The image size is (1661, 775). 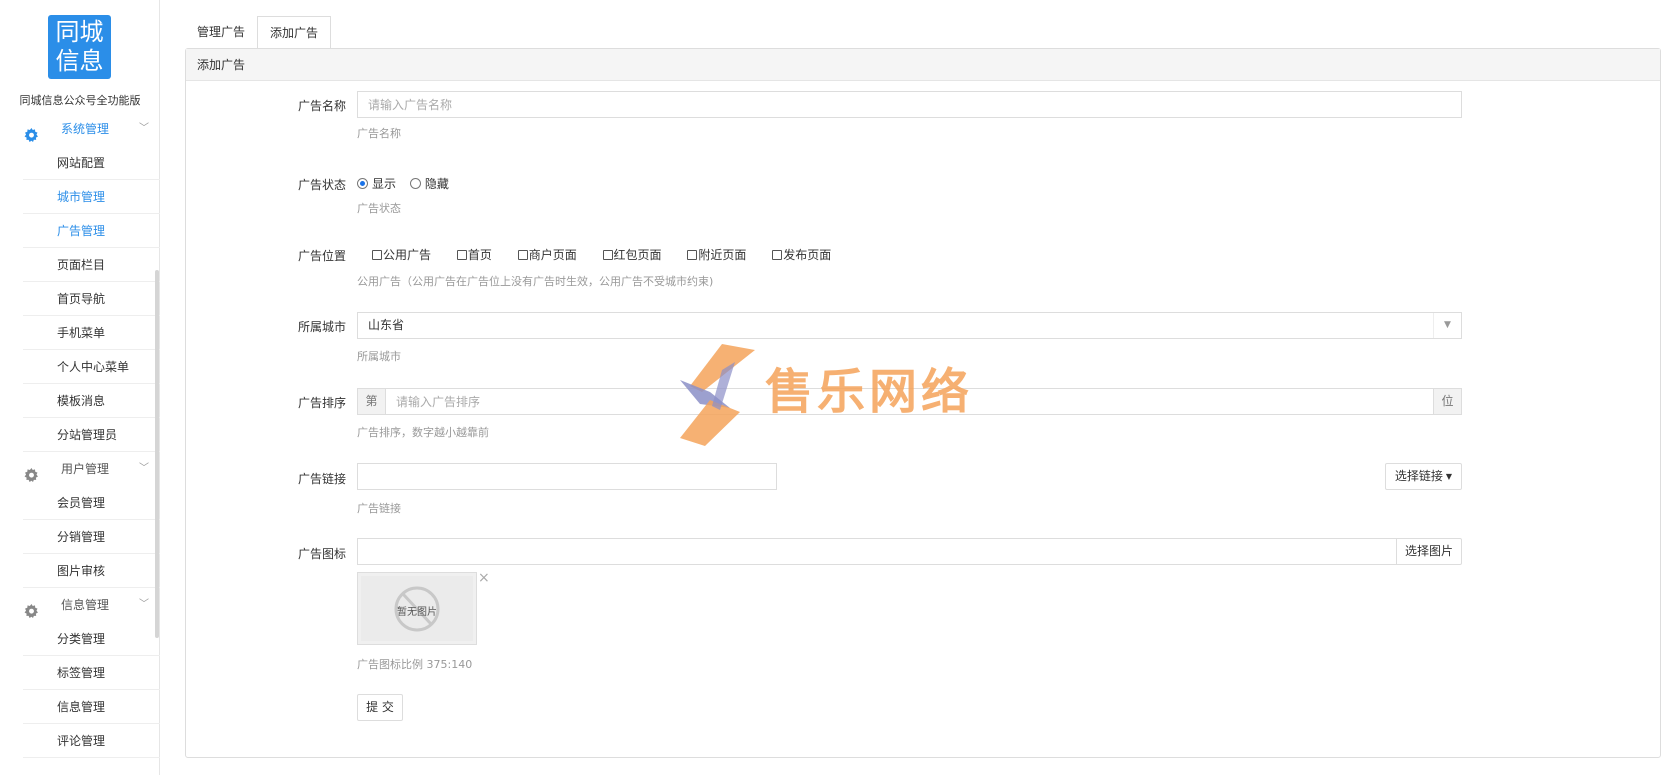 What do you see at coordinates (91, 163) in the screenshot?
I see `sidebar-item: 网站配置` at bounding box center [91, 163].